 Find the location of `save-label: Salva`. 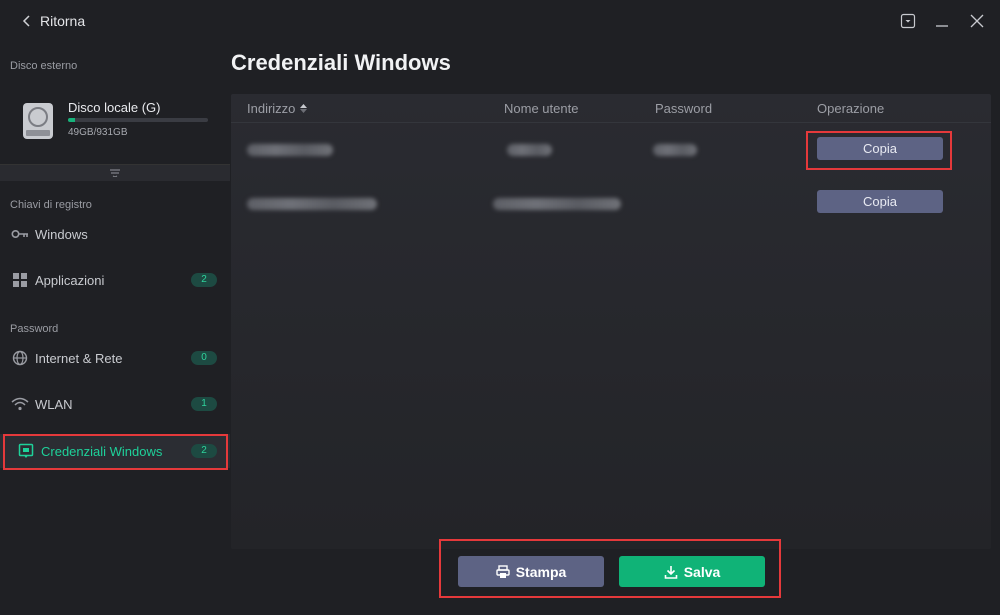

save-label: Salva is located at coordinates (702, 571).